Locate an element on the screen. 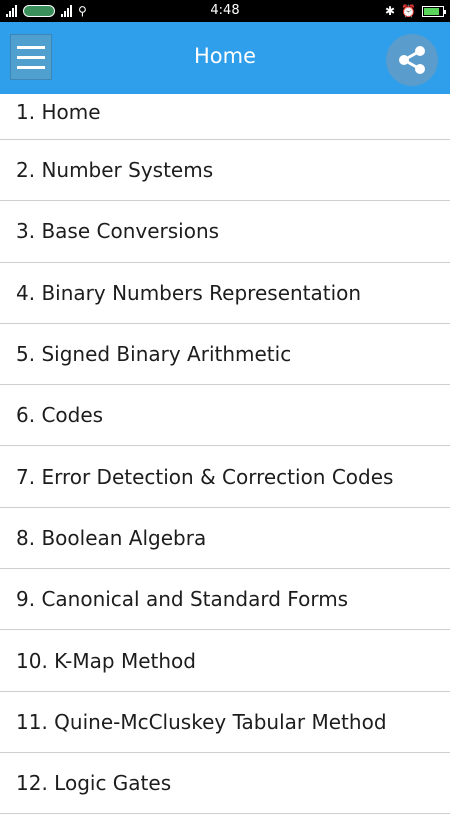  list-item-k-map-method: 10. K-Map Method is located at coordinates (225, 661).